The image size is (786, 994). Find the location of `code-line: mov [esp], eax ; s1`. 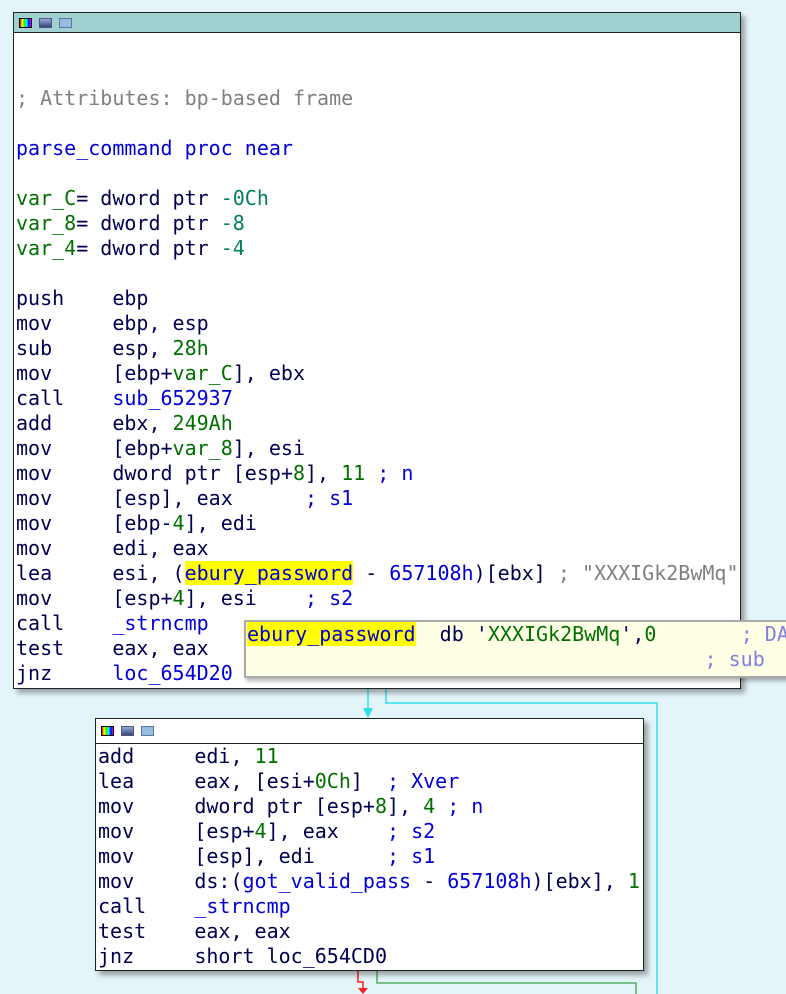

code-line: mov [esp], eax ; s1 is located at coordinates (378, 498).